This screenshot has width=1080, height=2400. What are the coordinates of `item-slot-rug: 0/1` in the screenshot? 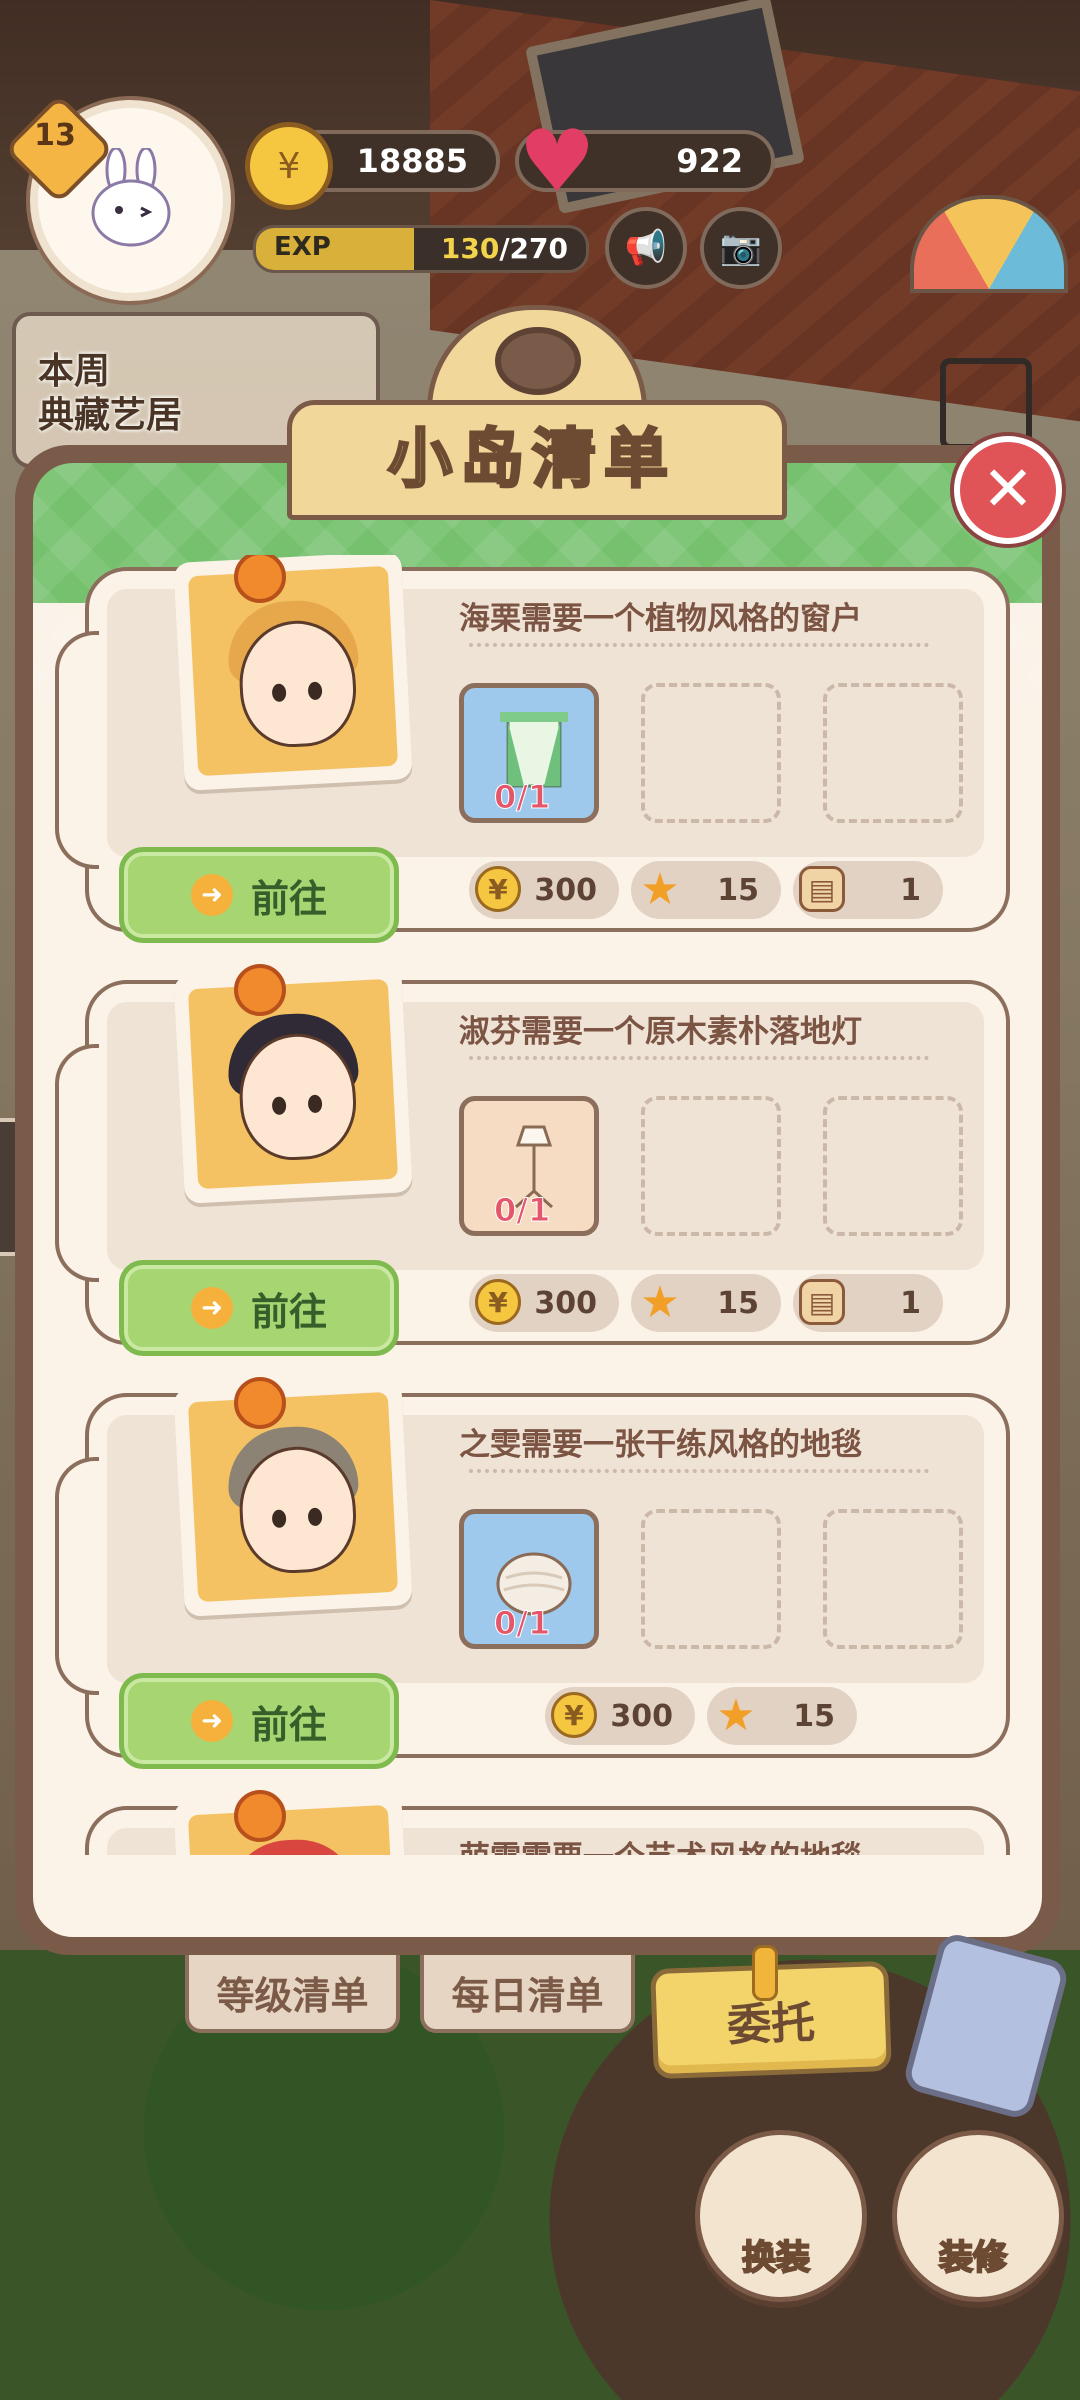 It's located at (529, 1579).